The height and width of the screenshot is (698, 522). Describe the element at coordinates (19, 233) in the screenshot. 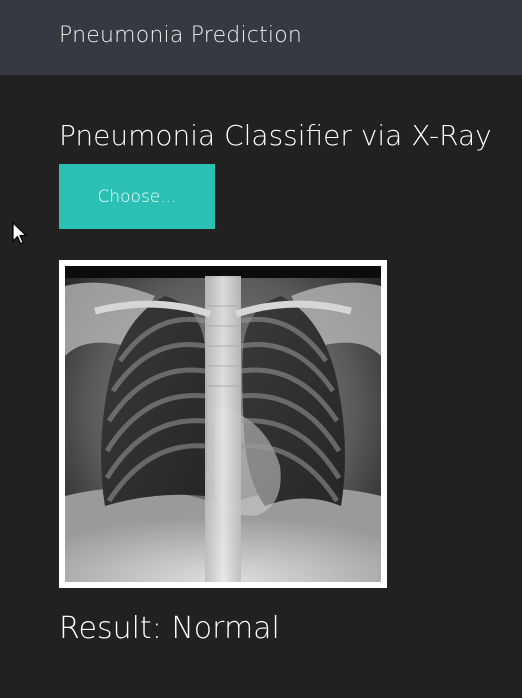

I see `mouse-cursor-icon` at that location.